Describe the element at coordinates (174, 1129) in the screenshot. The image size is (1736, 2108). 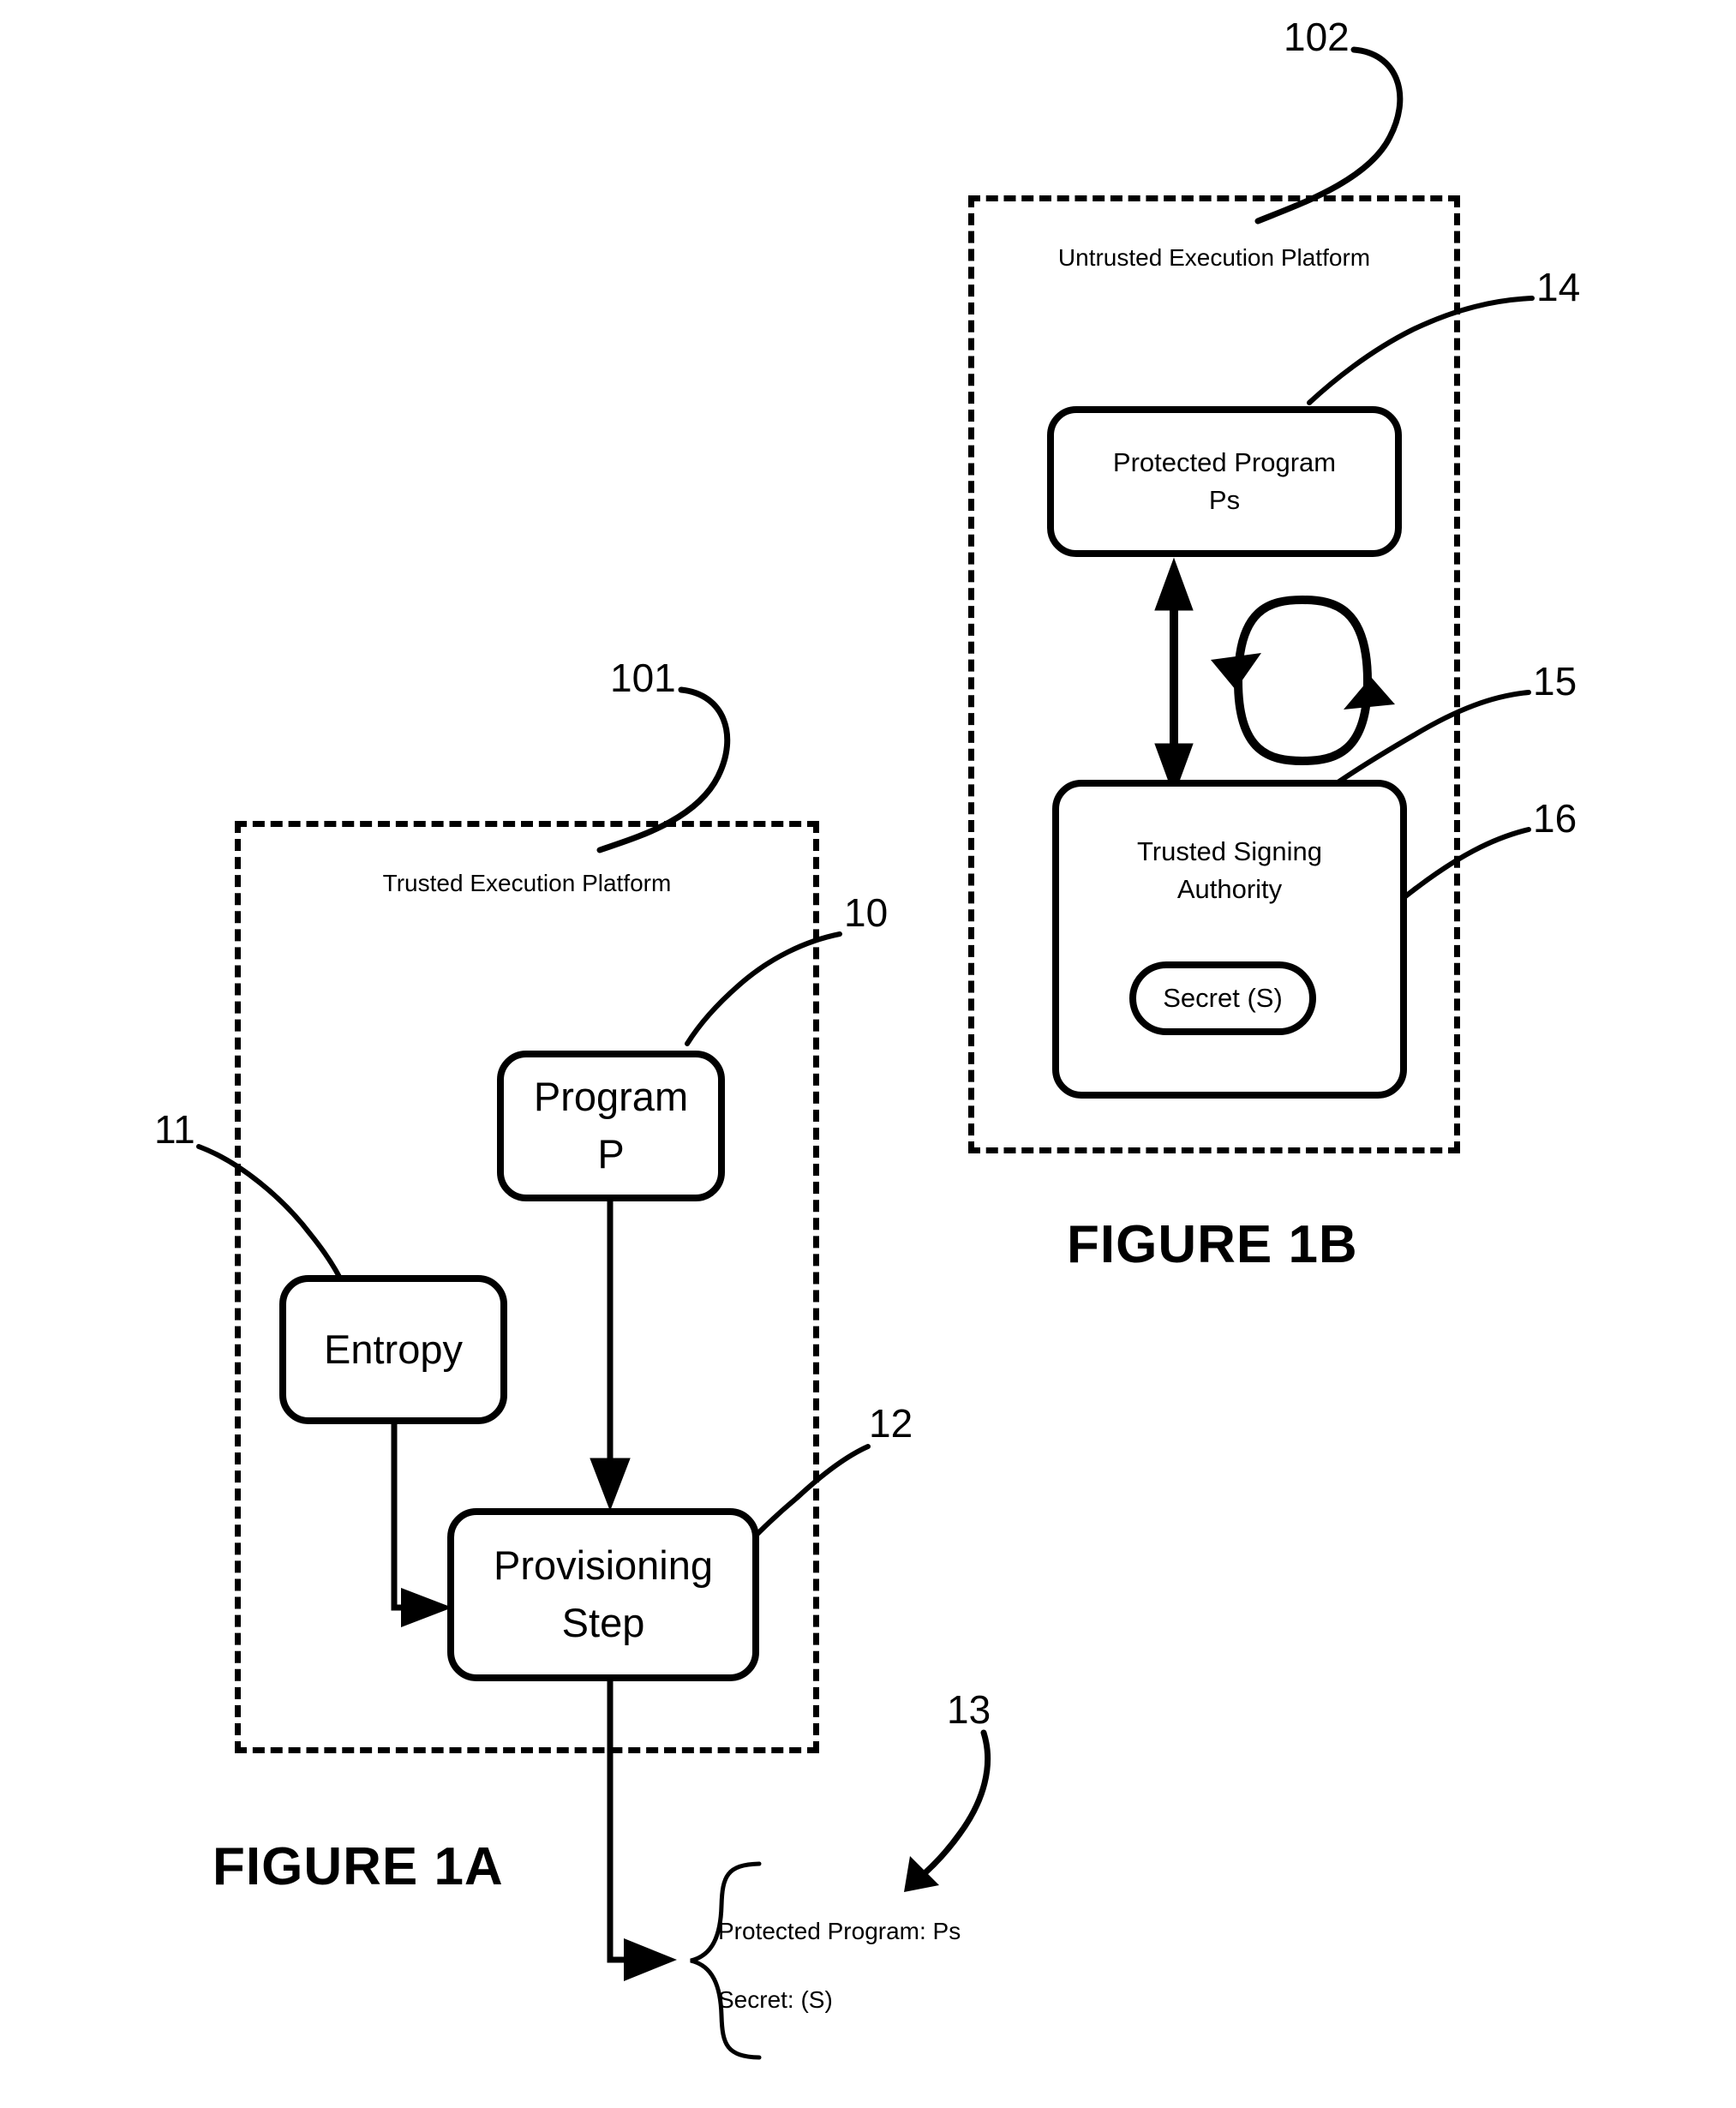
I see `reference-numeral-11: 11` at that location.